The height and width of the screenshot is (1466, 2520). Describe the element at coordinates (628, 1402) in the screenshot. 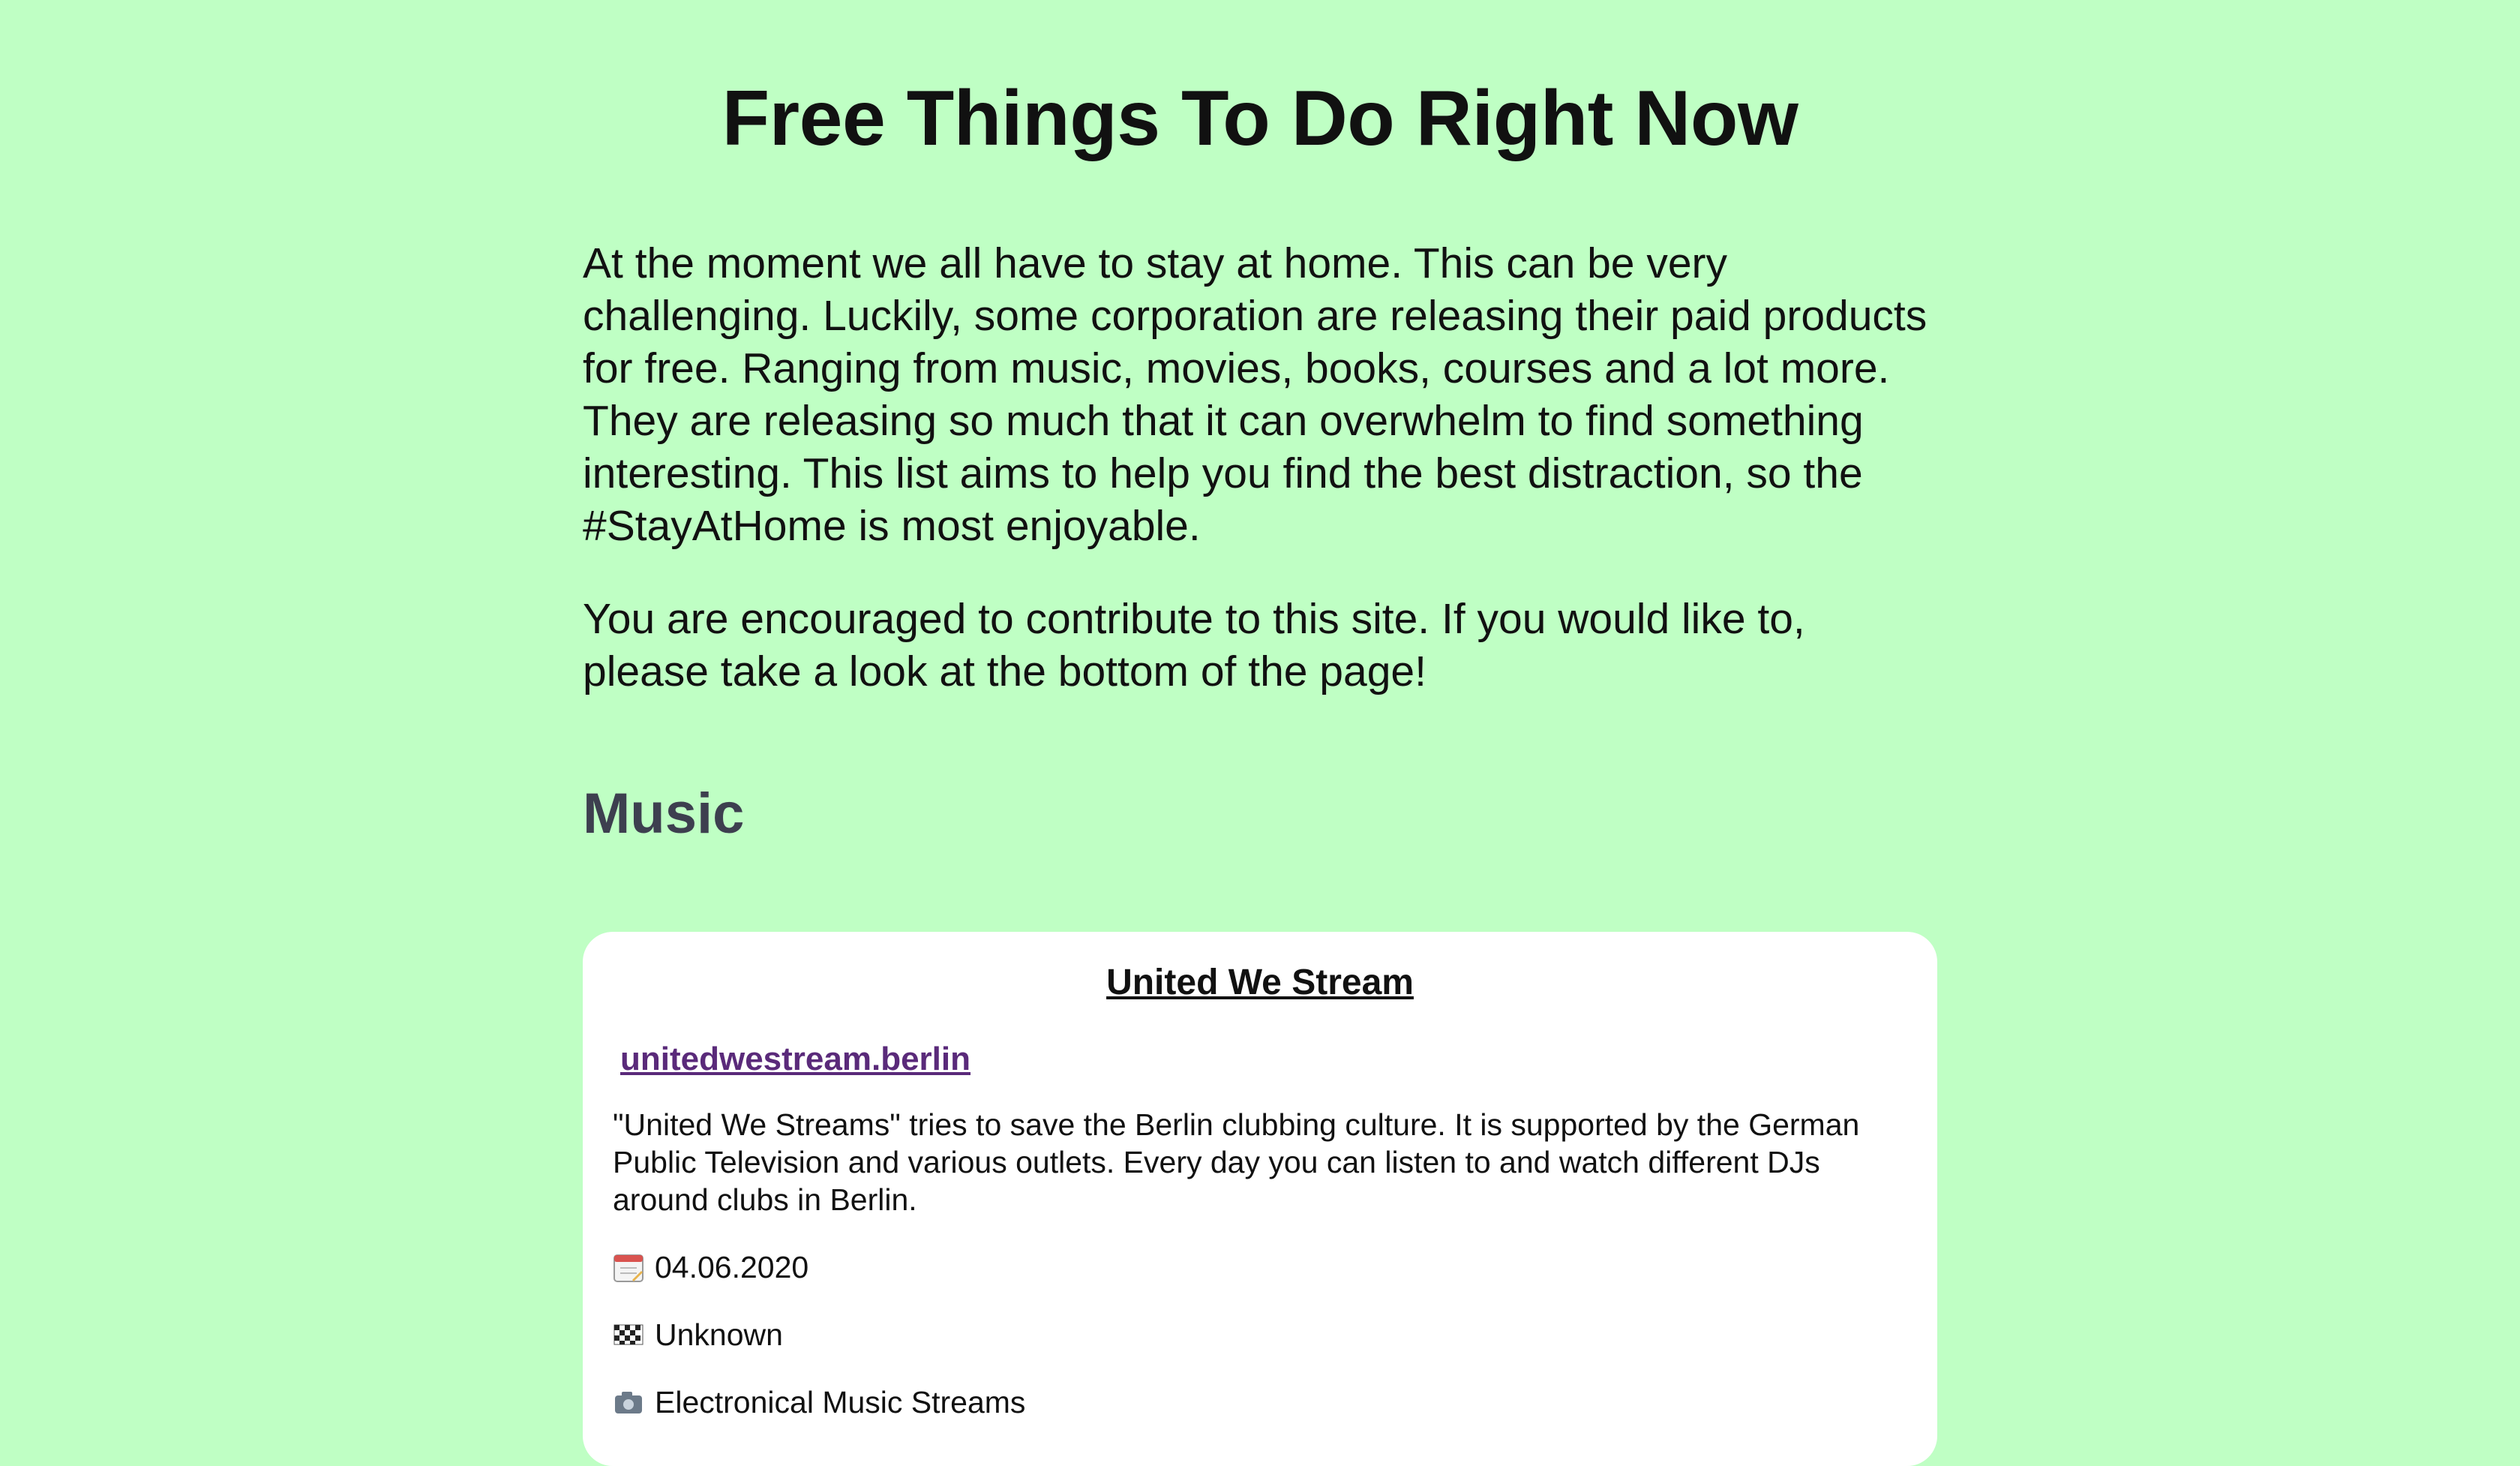

I see `camera-icon` at that location.